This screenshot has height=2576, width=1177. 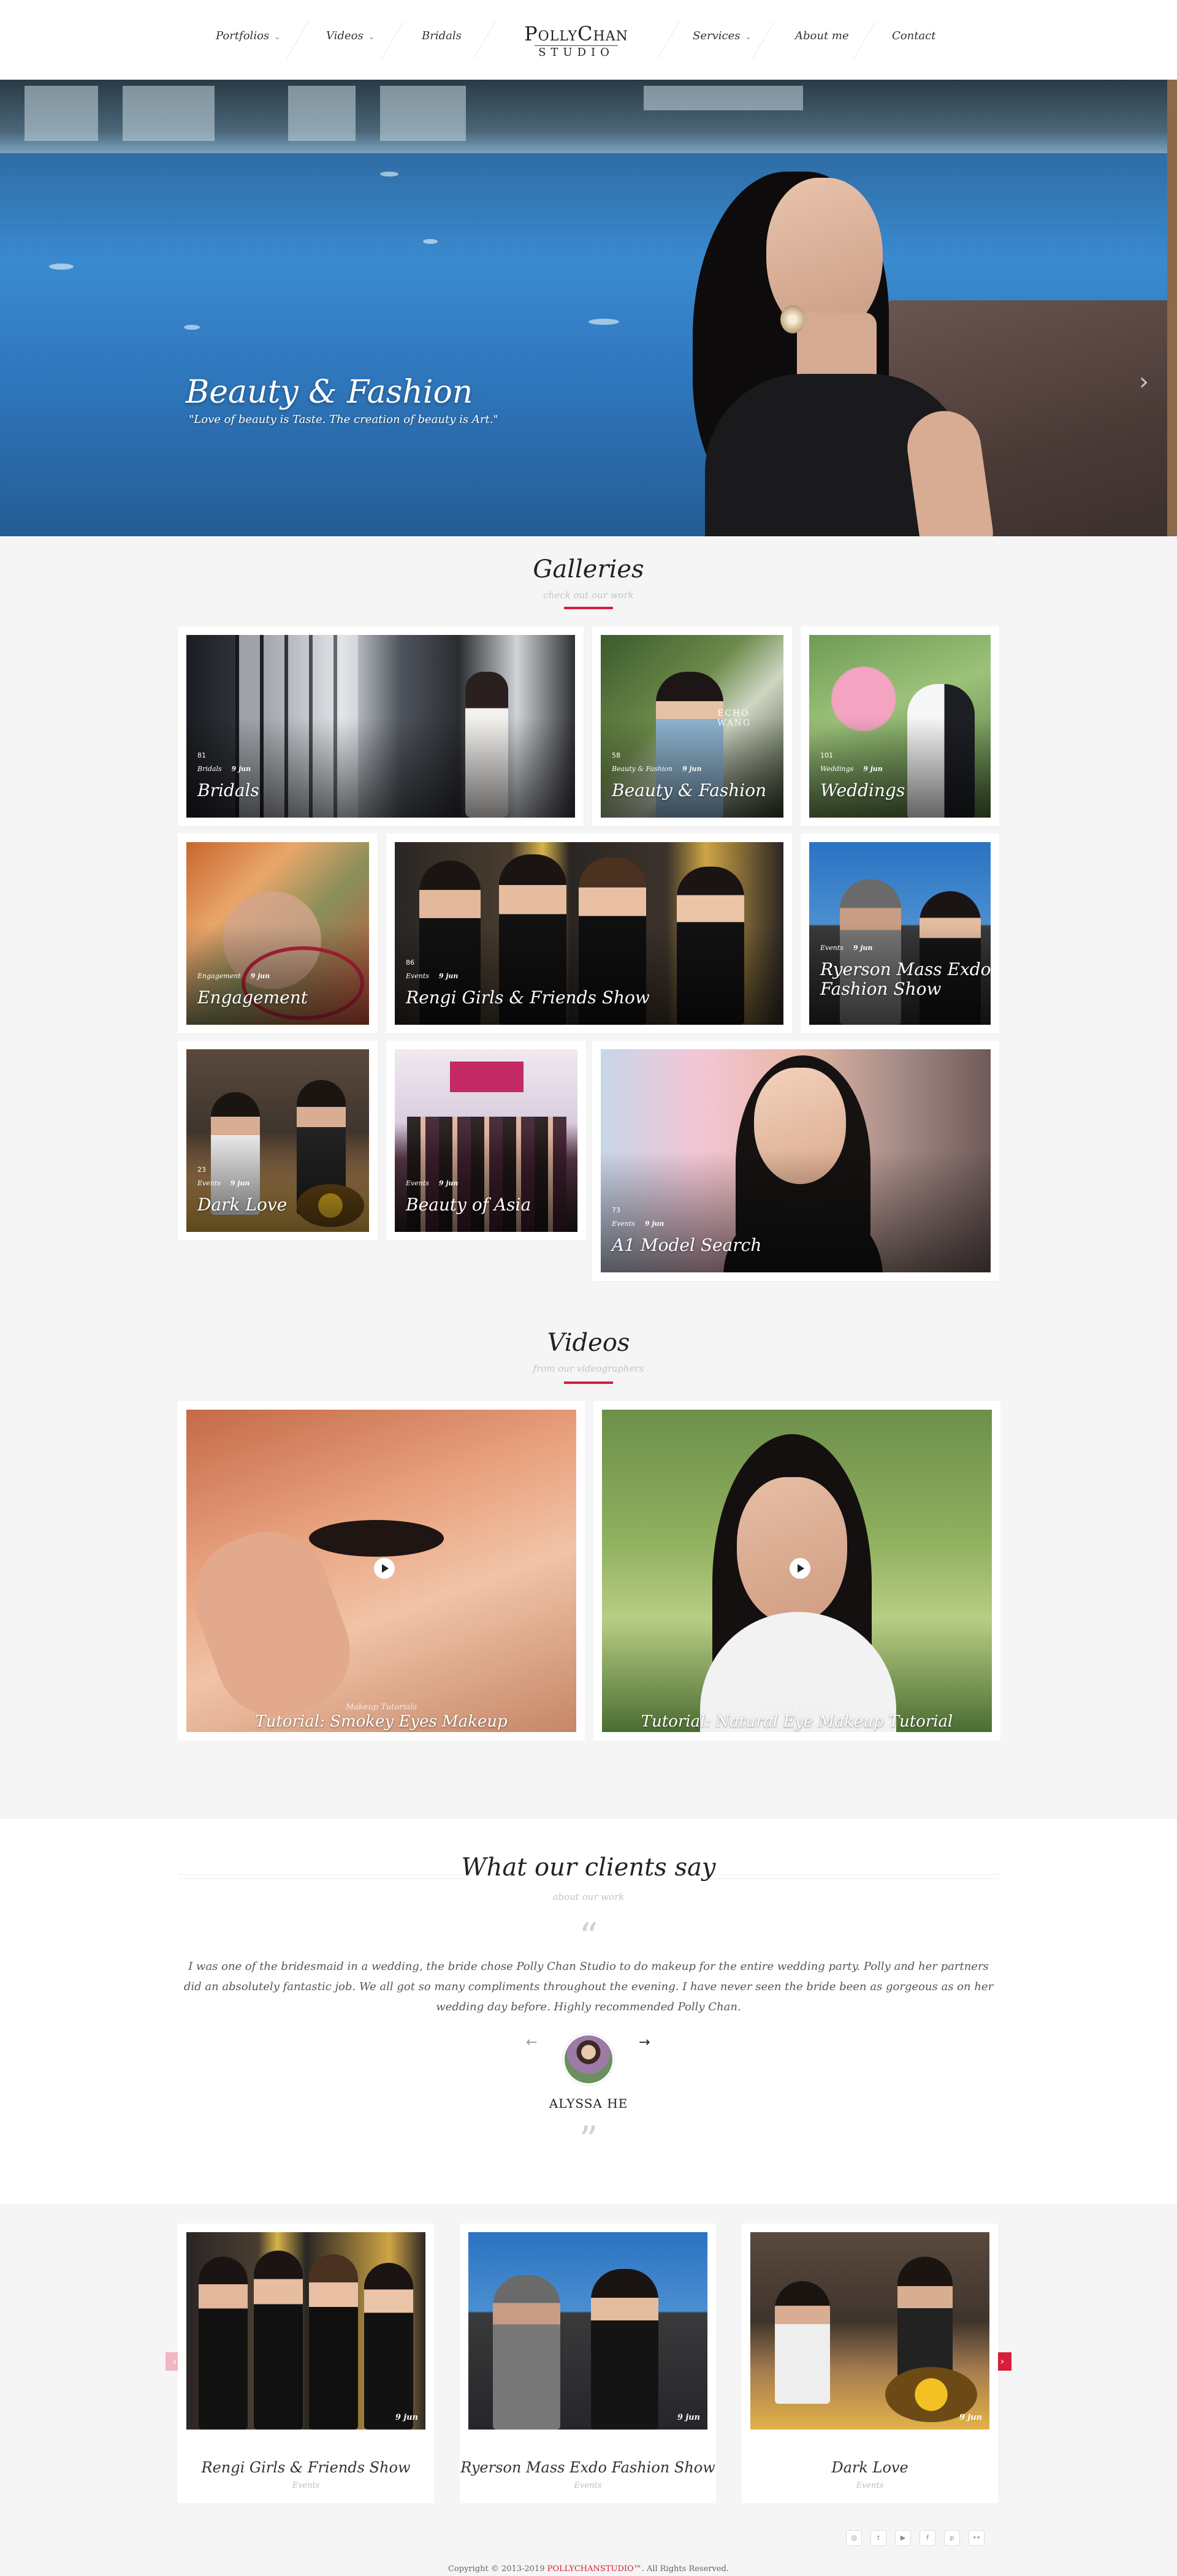 What do you see at coordinates (248, 35) in the screenshot?
I see `nav-portfolios: Portfolios ⌄` at bounding box center [248, 35].